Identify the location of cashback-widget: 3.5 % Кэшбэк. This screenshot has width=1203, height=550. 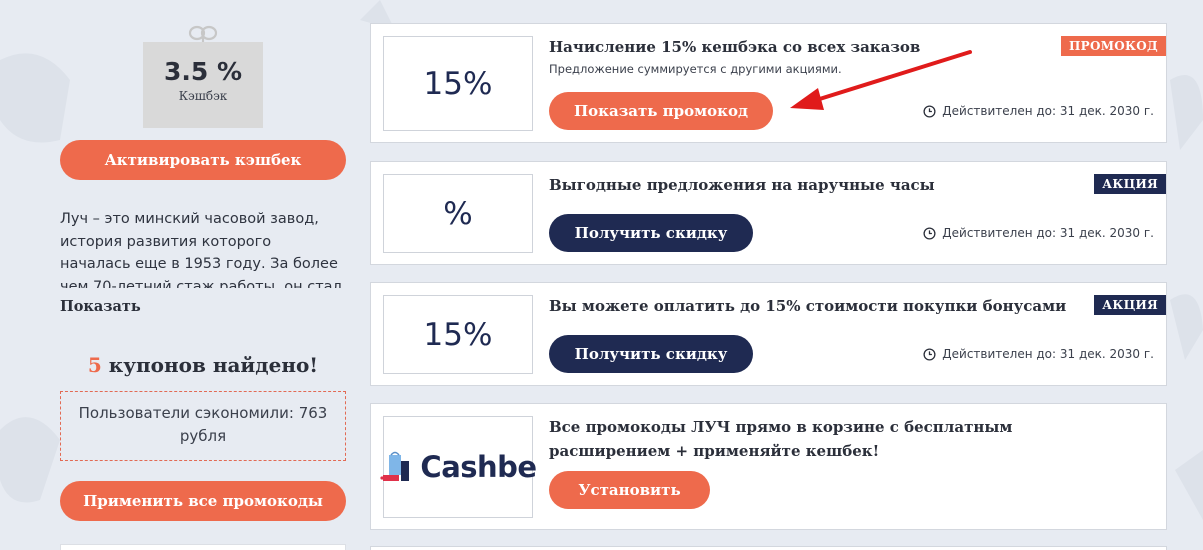
(203, 76).